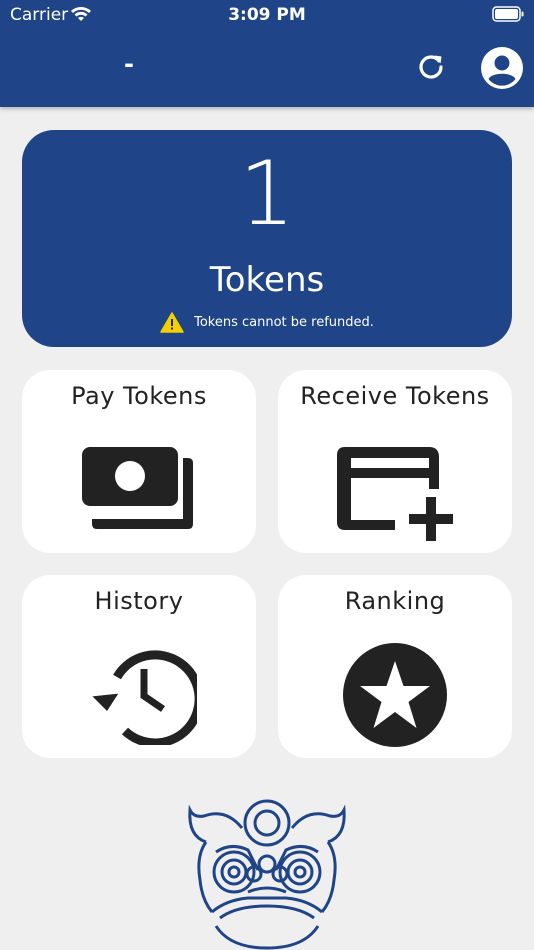 This screenshot has height=950, width=534. I want to click on ranking-button: Ranking, so click(395, 666).